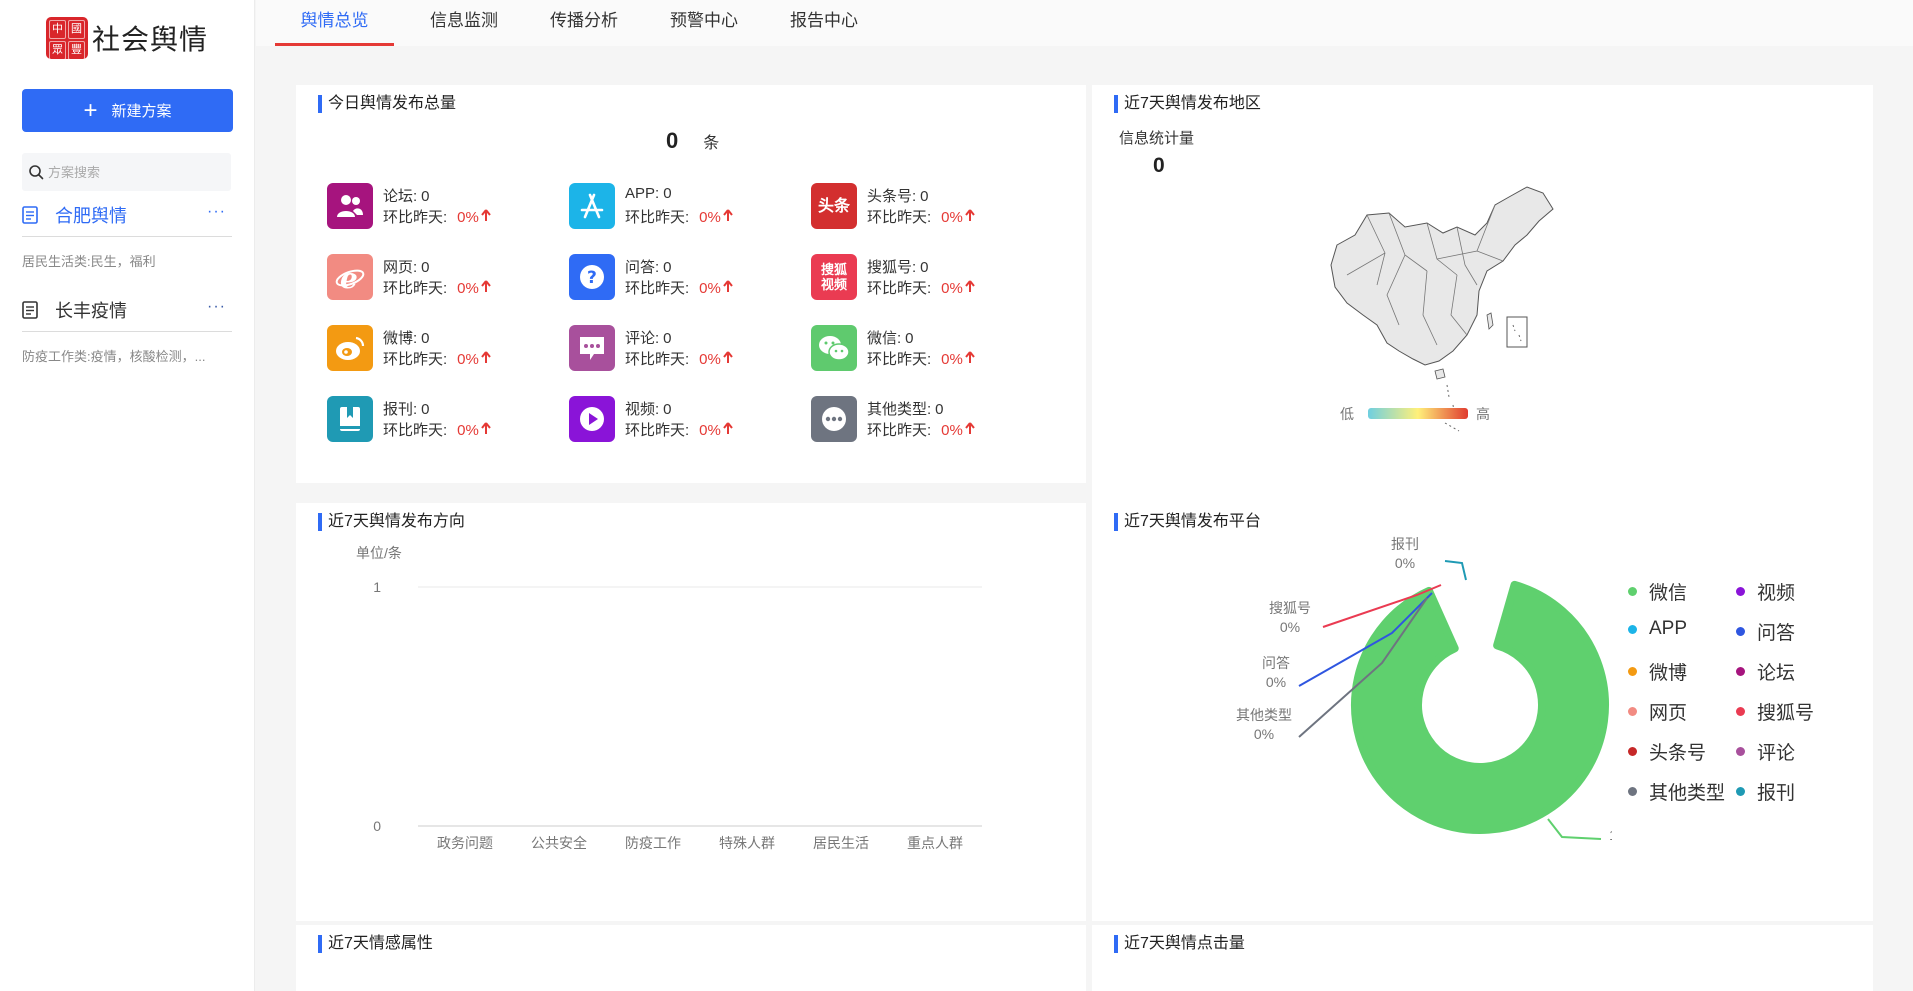 The width and height of the screenshot is (1913, 991). I want to click on legend-item: 论坛, so click(1765, 671).